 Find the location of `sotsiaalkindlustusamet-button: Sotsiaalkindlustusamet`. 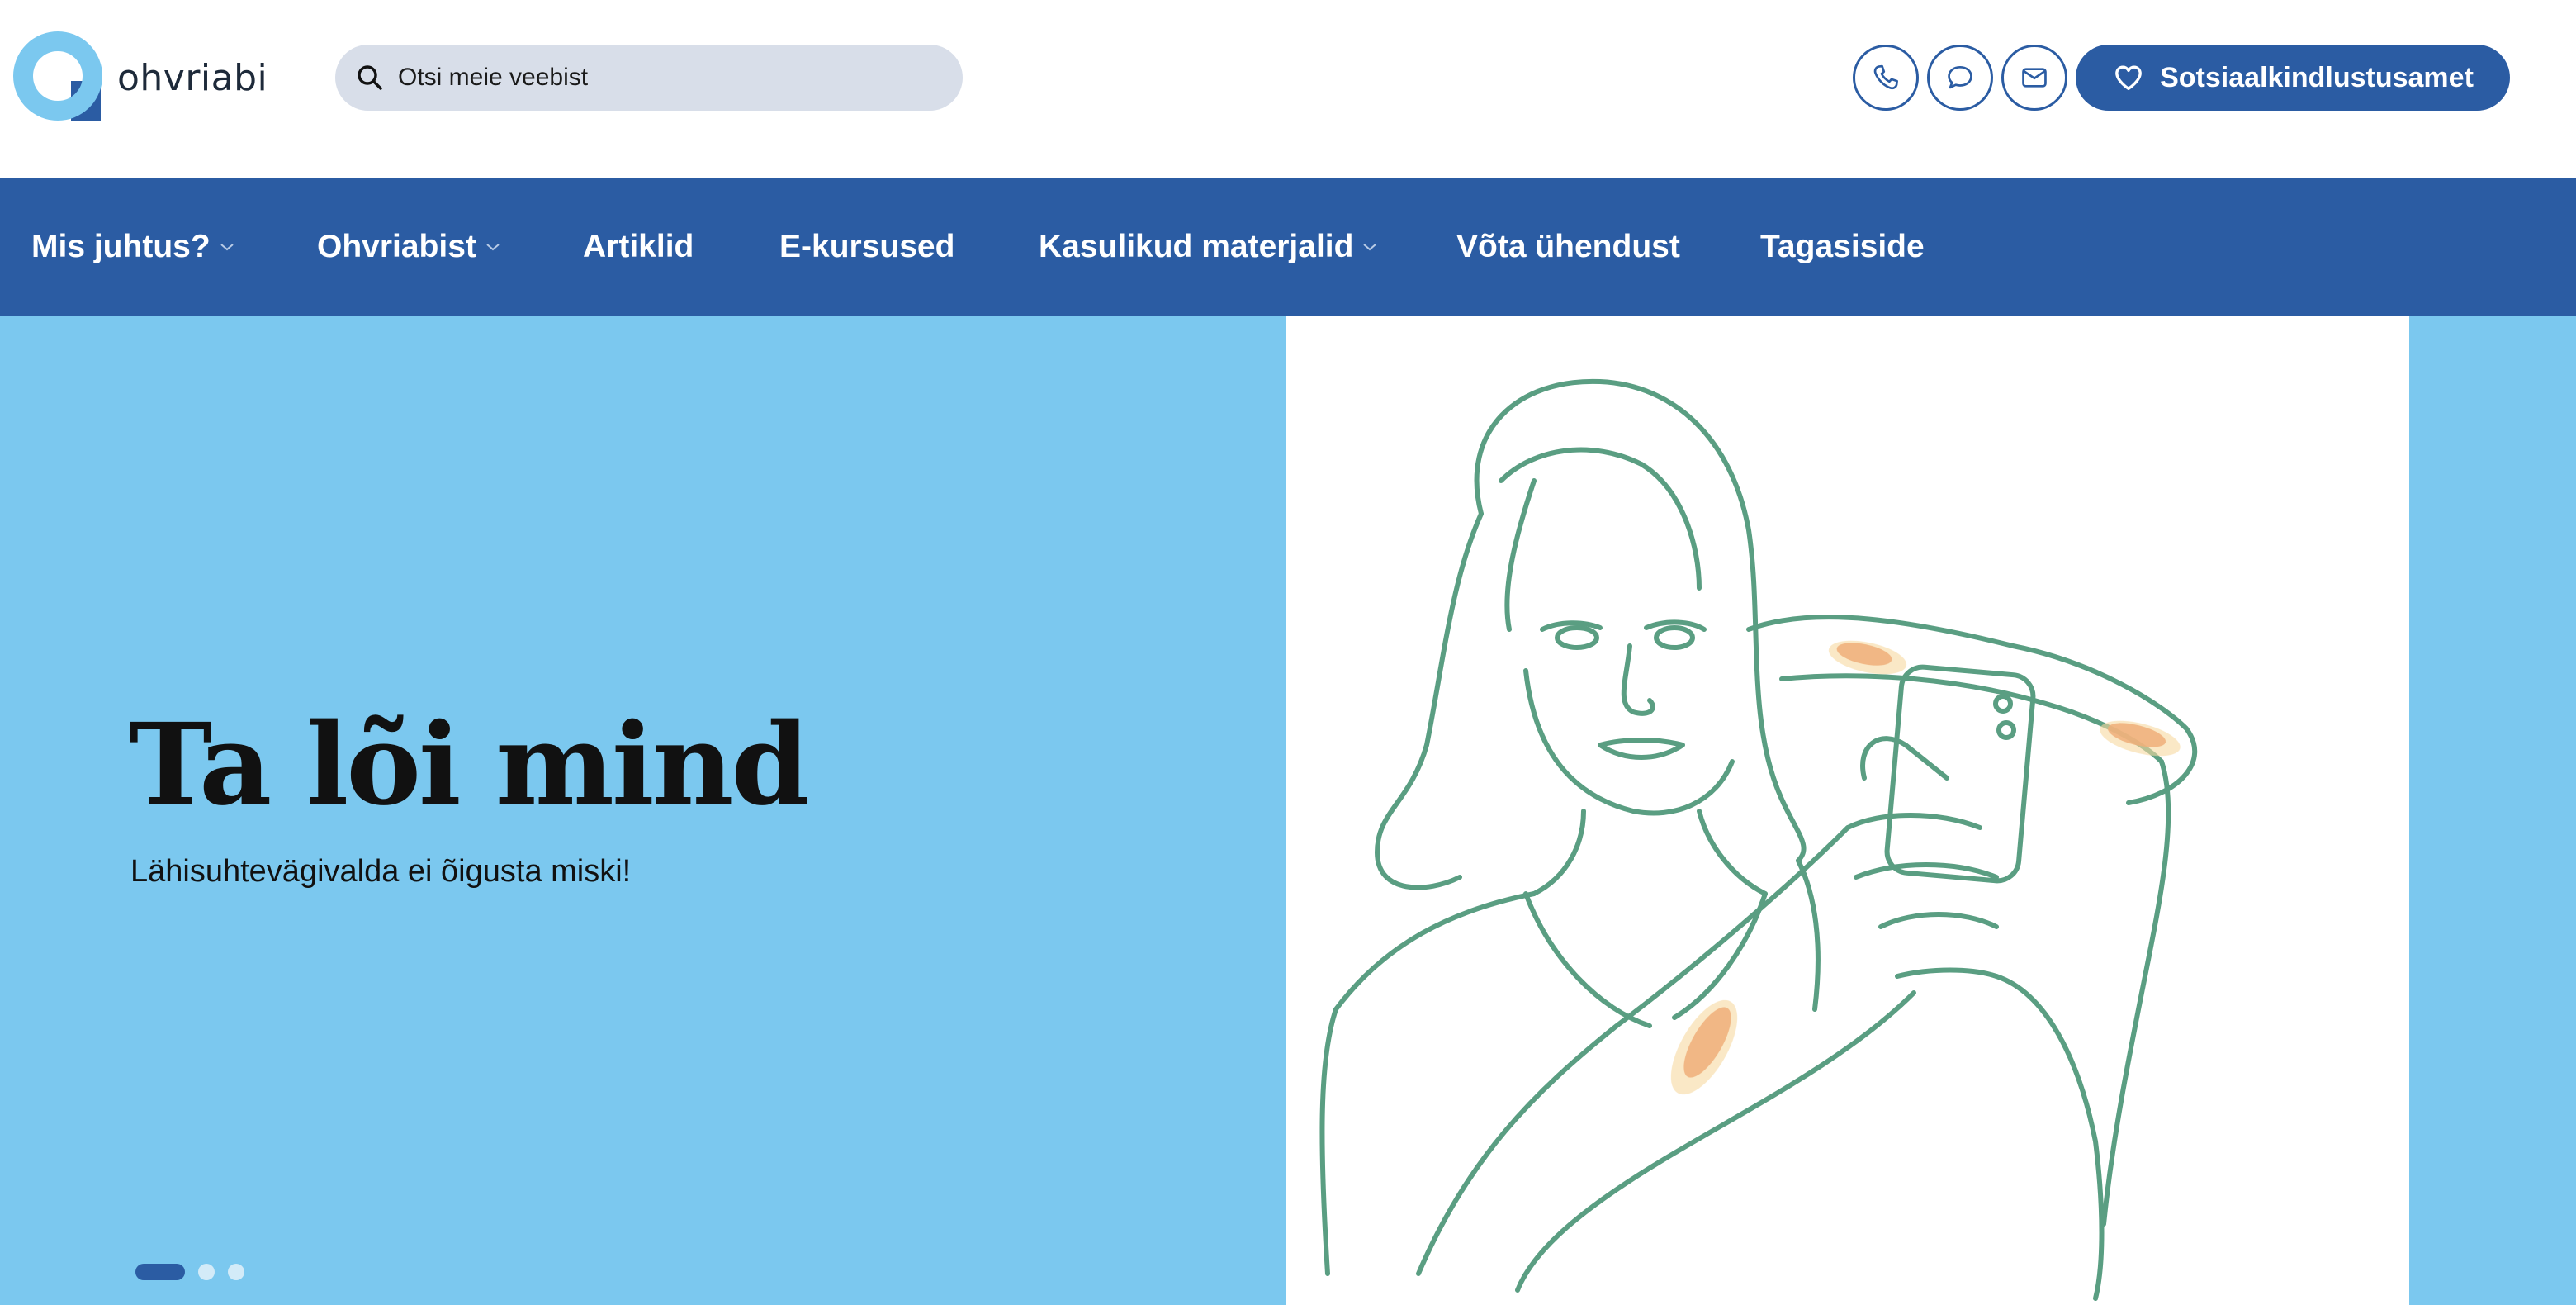

sotsiaalkindlustusamet-button: Sotsiaalkindlustusamet is located at coordinates (2293, 78).